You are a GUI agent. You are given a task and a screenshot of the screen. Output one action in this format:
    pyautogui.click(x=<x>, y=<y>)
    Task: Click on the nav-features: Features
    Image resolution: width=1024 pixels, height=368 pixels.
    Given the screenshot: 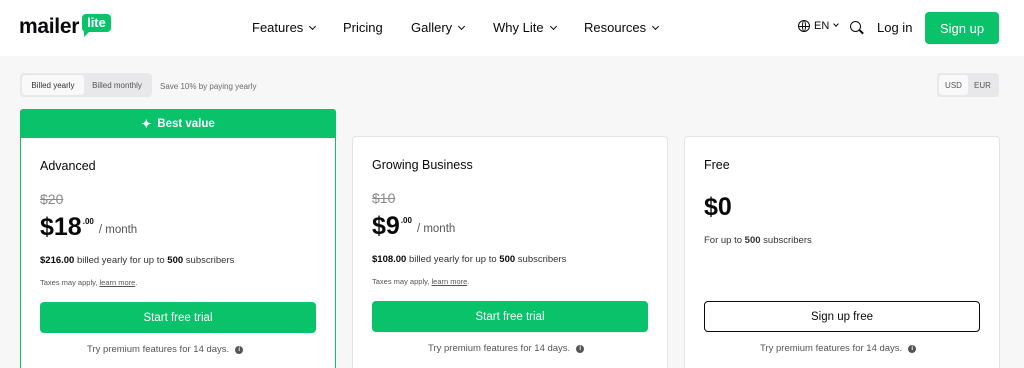 What is the action you would take?
    pyautogui.click(x=284, y=28)
    